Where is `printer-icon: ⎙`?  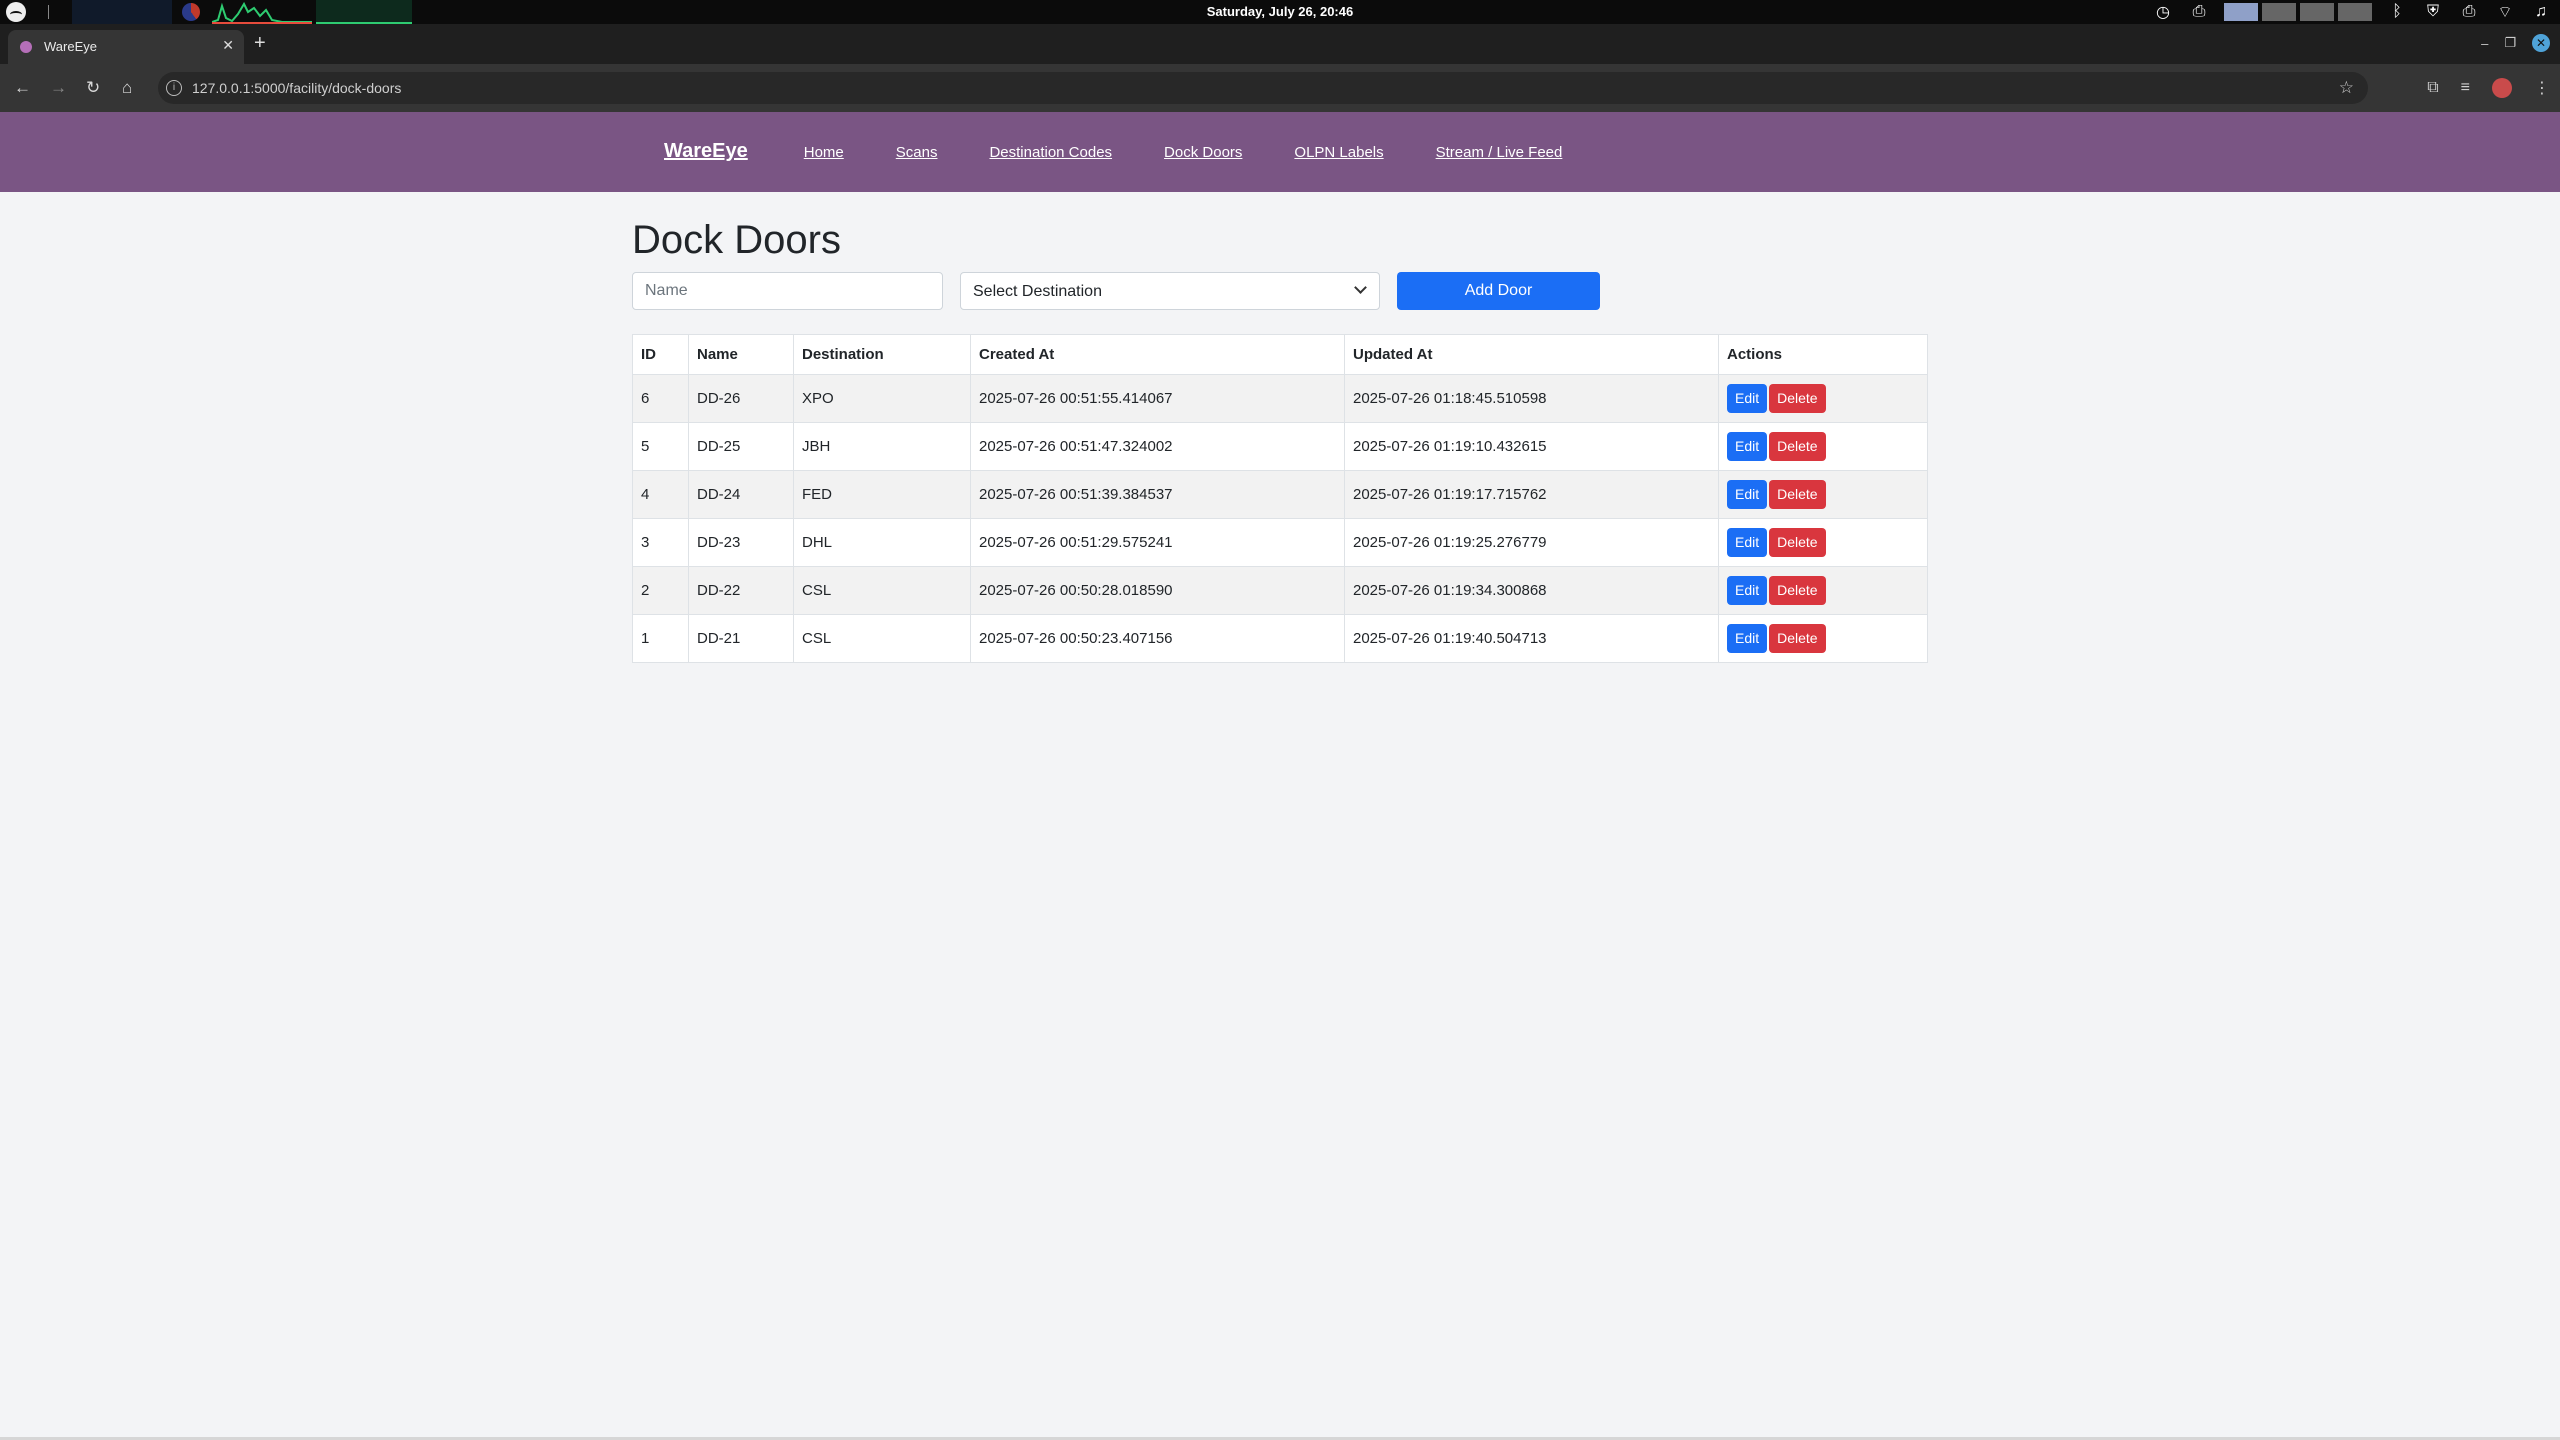 printer-icon: ⎙ is located at coordinates (2199, 12).